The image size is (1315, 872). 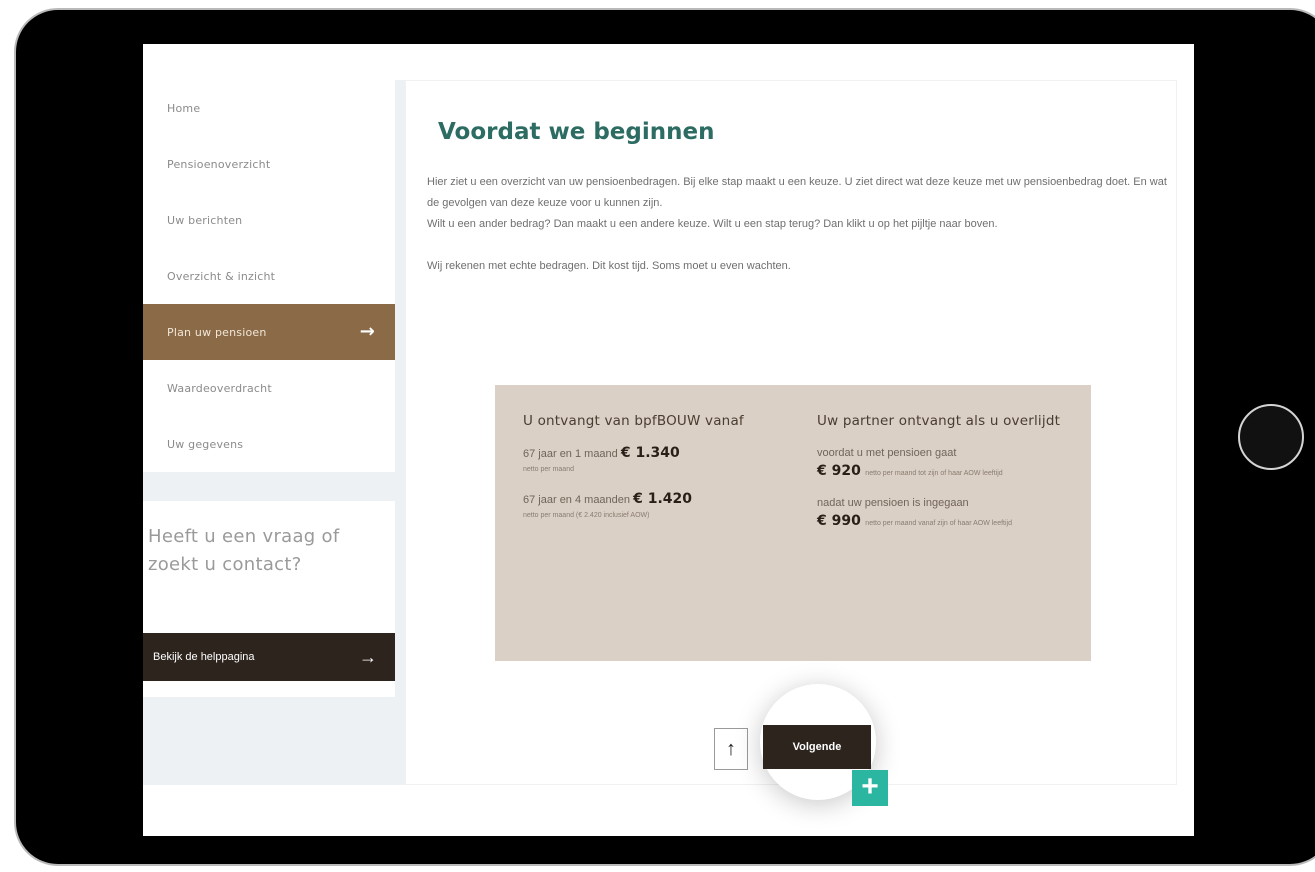 I want to click on arrow-up-icon: ↑, so click(x=731, y=748).